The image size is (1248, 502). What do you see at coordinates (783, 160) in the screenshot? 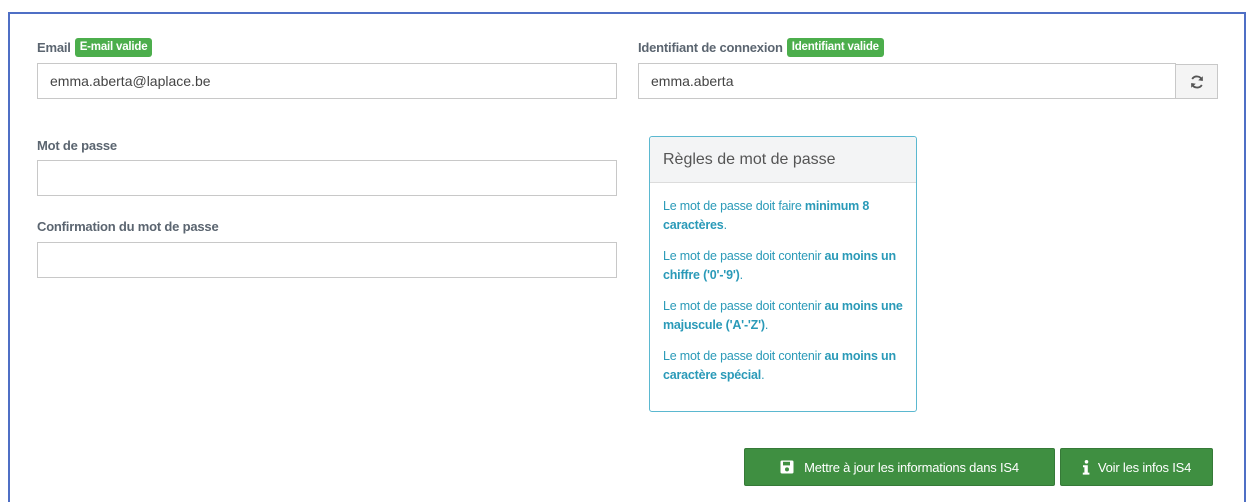
I see `password-rules-title: Règles de mot de passe` at bounding box center [783, 160].